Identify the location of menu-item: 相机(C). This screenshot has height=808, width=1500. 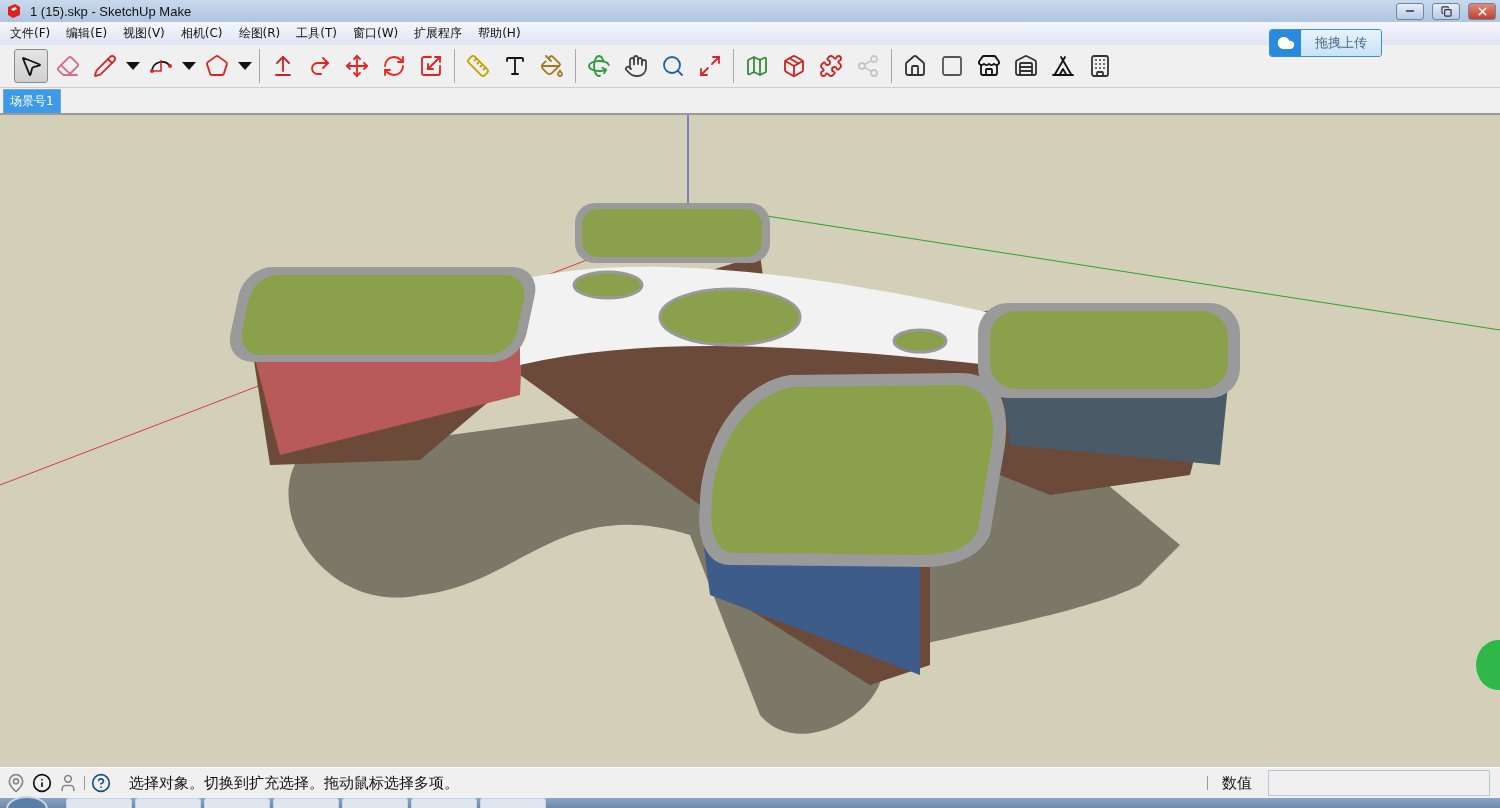
(201, 33).